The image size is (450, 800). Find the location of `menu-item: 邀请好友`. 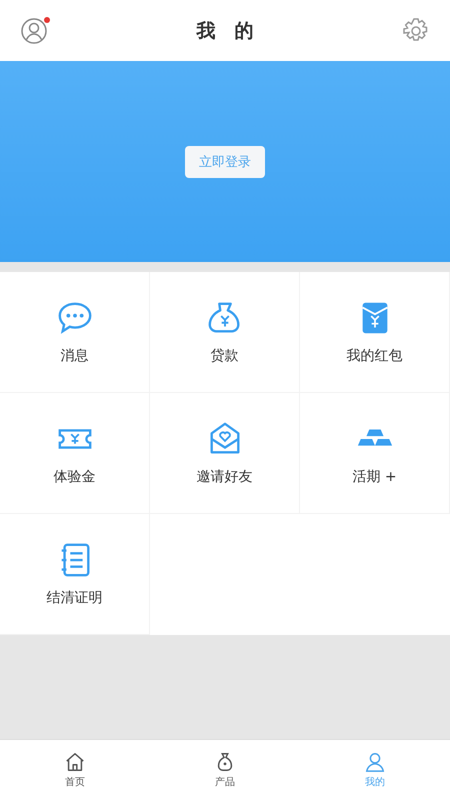

menu-item: 邀请好友 is located at coordinates (225, 453).